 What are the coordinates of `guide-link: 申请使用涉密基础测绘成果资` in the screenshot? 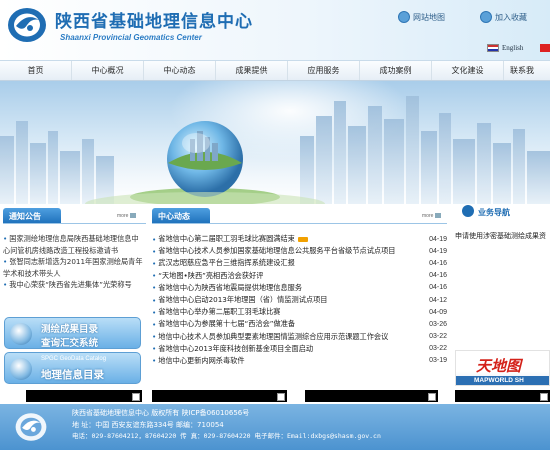 It's located at (500, 236).